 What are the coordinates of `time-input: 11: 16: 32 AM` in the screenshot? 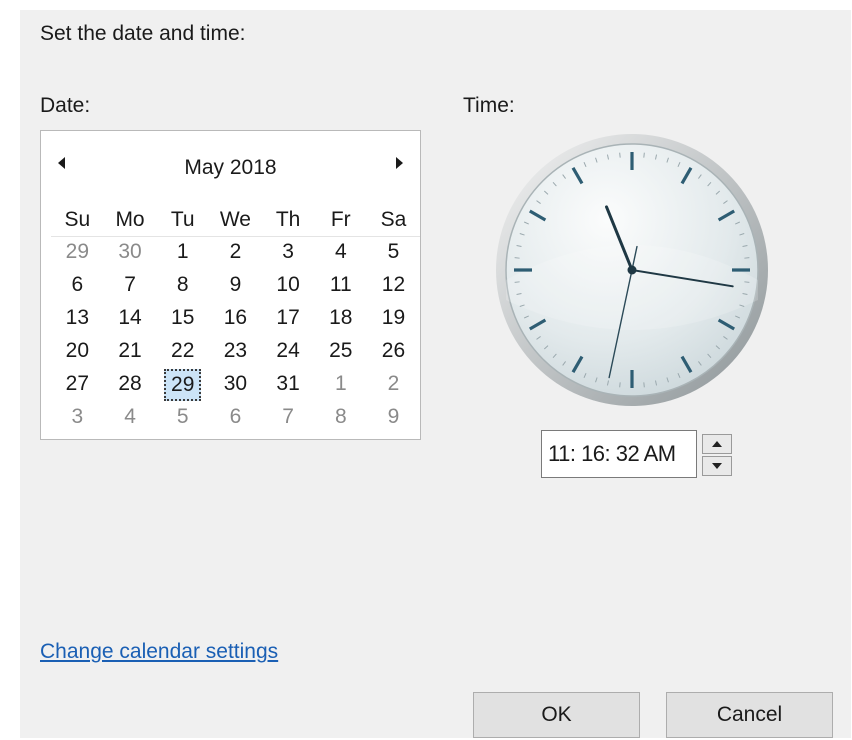 It's located at (619, 454).